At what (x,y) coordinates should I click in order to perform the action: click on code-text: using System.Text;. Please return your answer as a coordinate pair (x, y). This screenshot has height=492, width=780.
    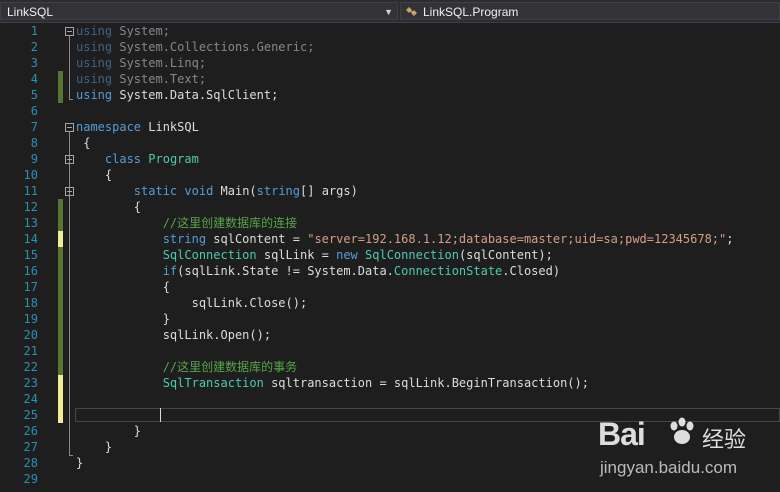
    Looking at the image, I should click on (141, 79).